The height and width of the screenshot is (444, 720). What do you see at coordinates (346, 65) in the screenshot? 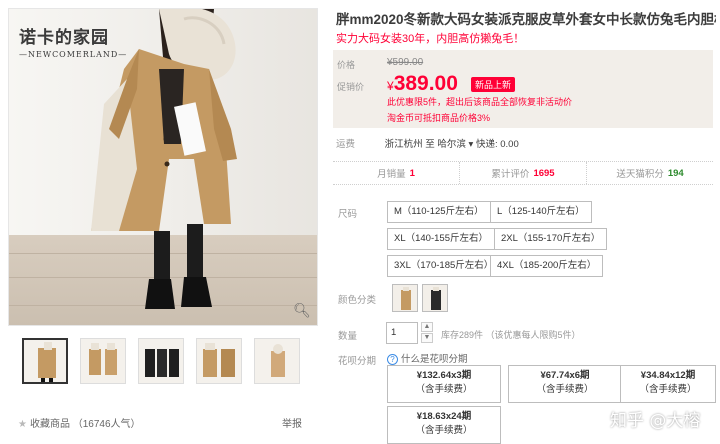
I see `list-price-label: 价格` at bounding box center [346, 65].